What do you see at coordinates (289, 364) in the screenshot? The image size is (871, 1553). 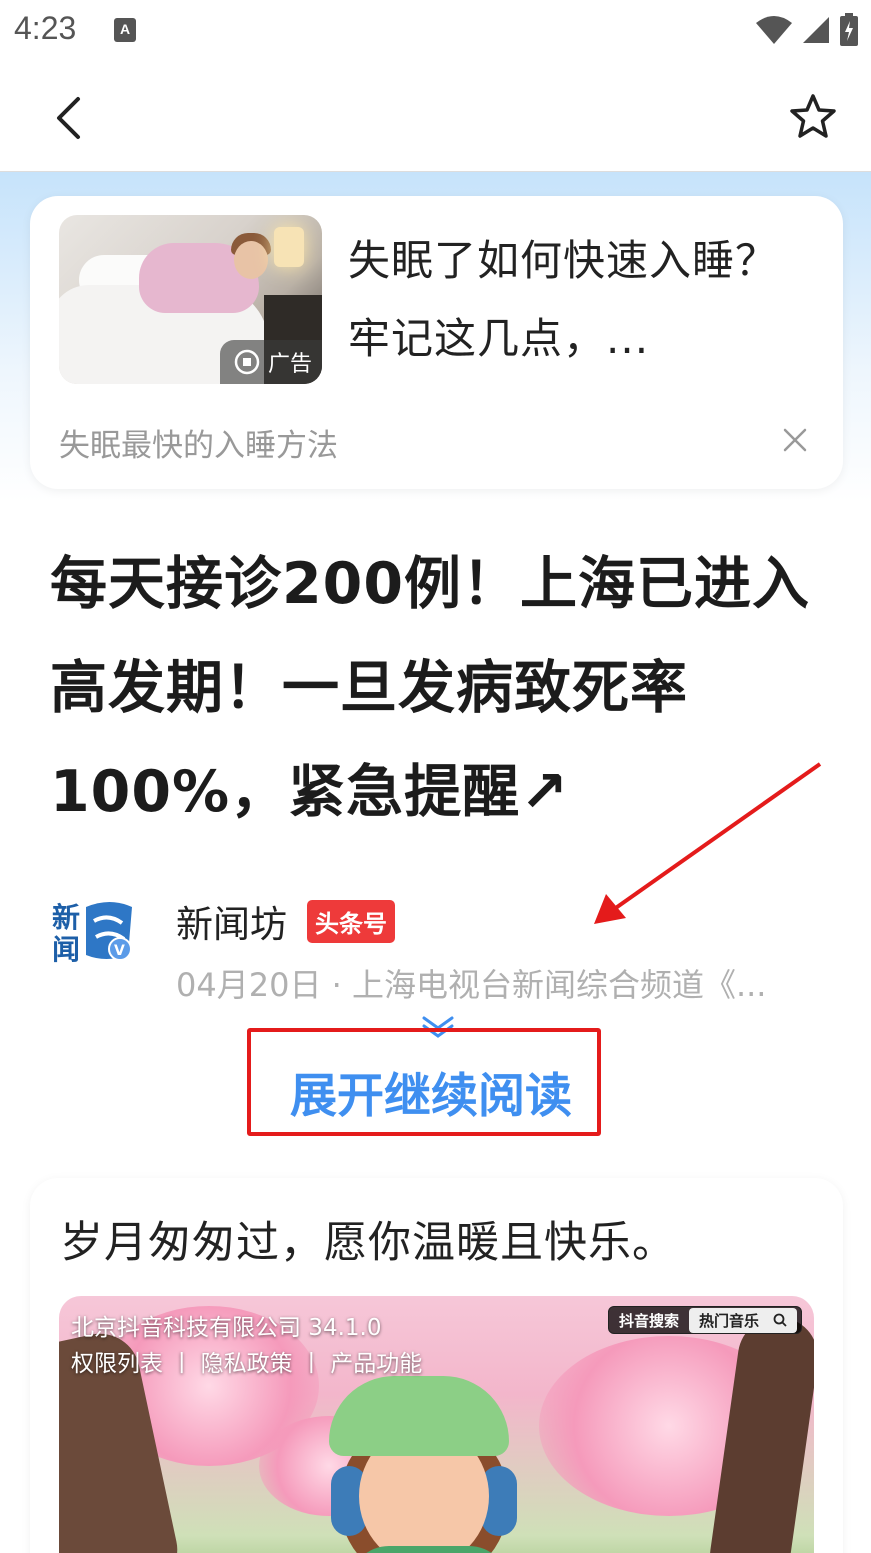 I see `ad-badge-label: 广告` at bounding box center [289, 364].